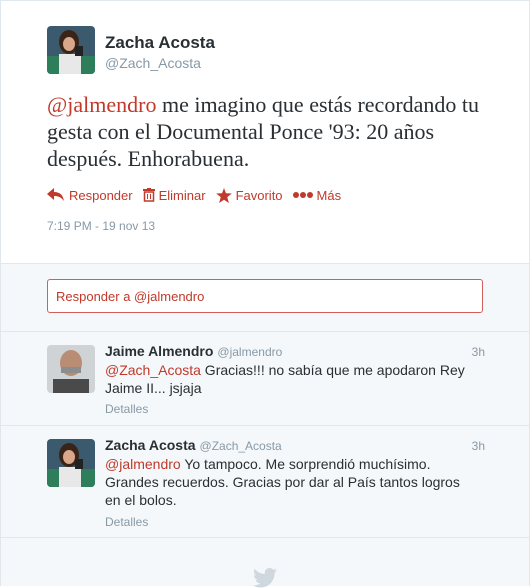  What do you see at coordinates (153, 370) in the screenshot?
I see `reply-mention-link: @Zach_Acosta` at bounding box center [153, 370].